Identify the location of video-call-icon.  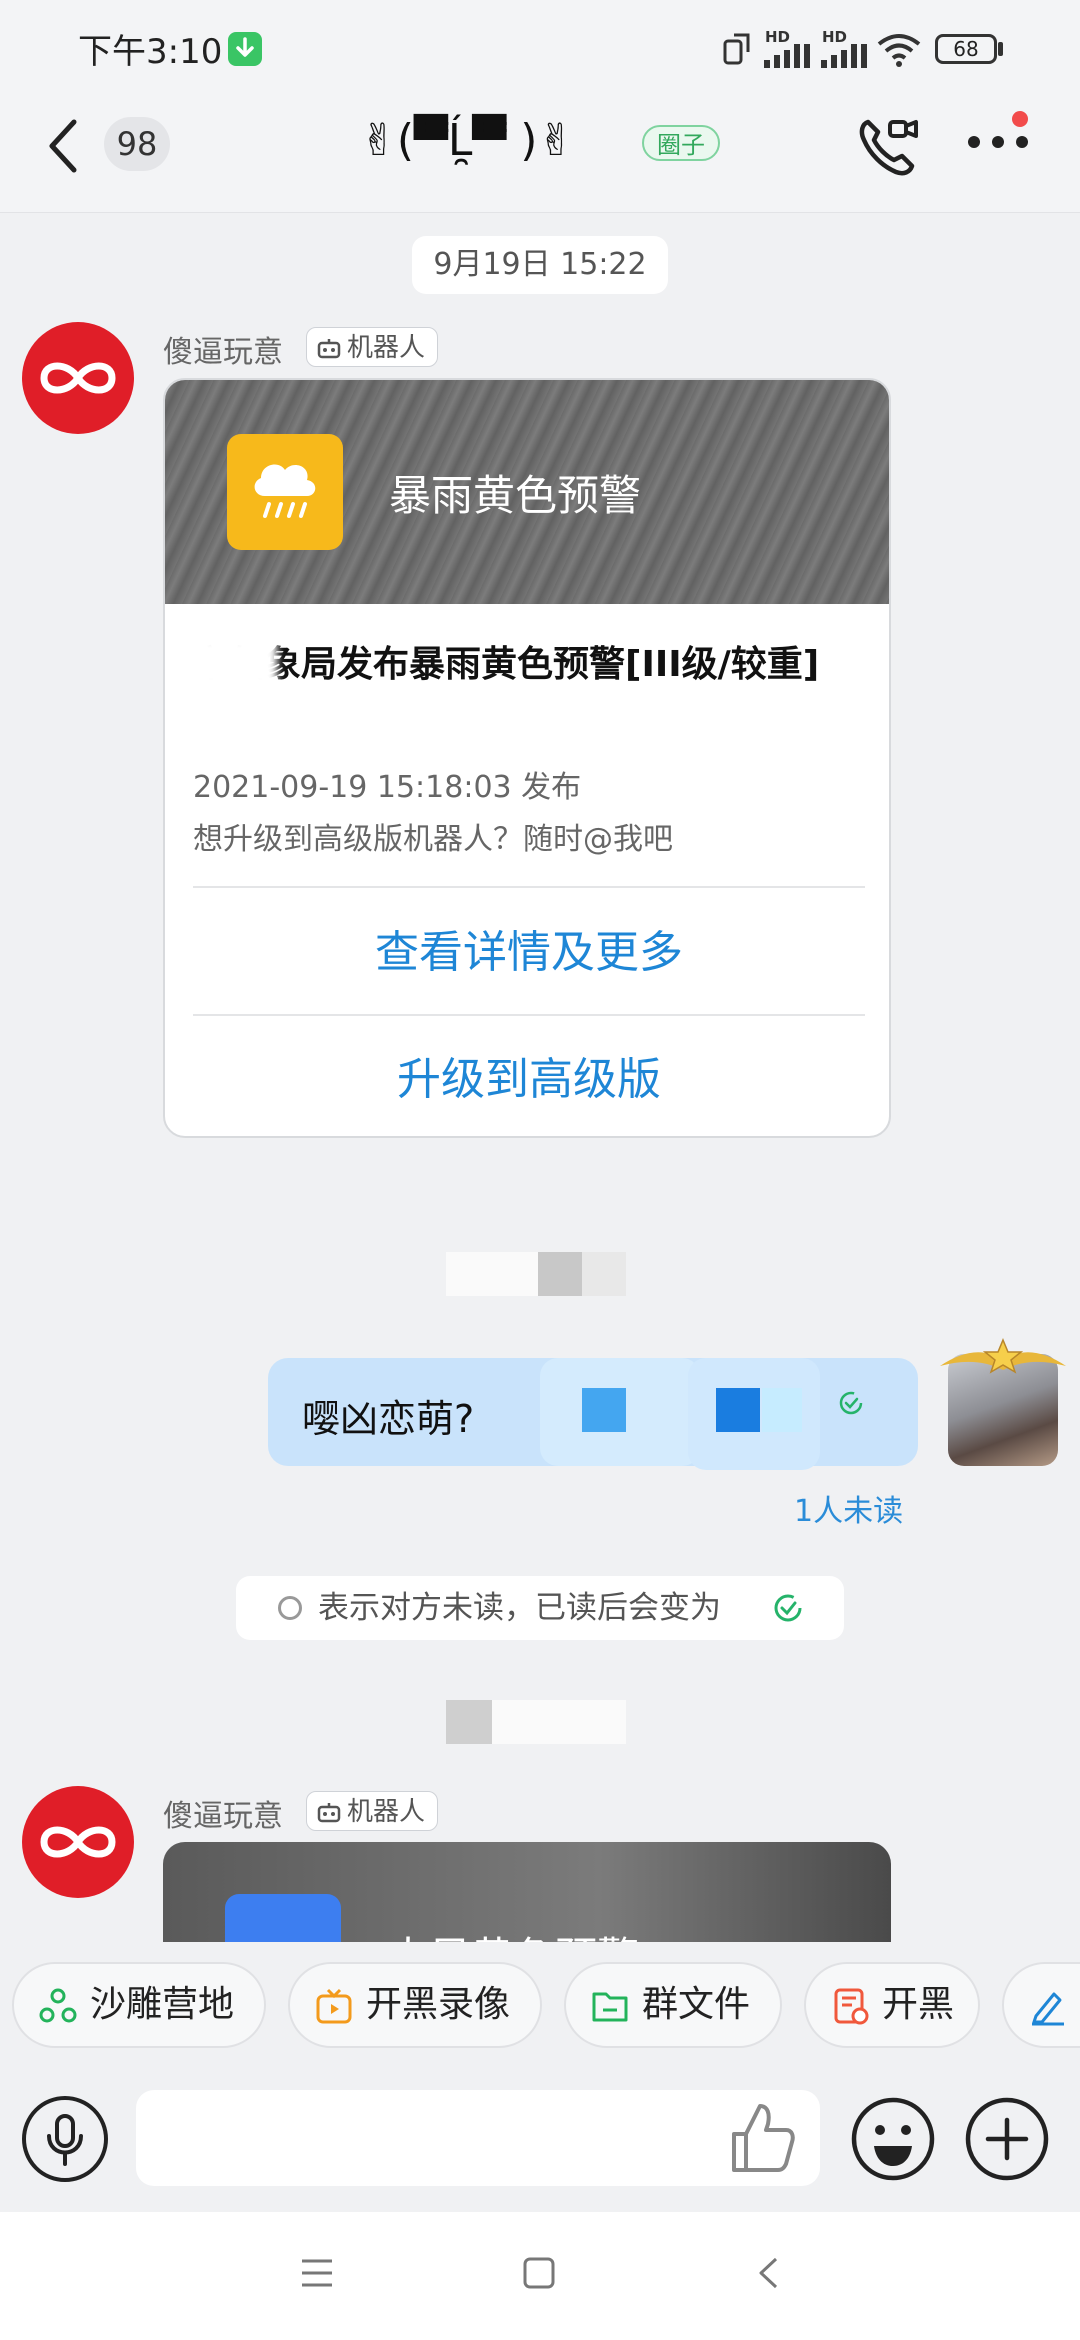
(888, 146).